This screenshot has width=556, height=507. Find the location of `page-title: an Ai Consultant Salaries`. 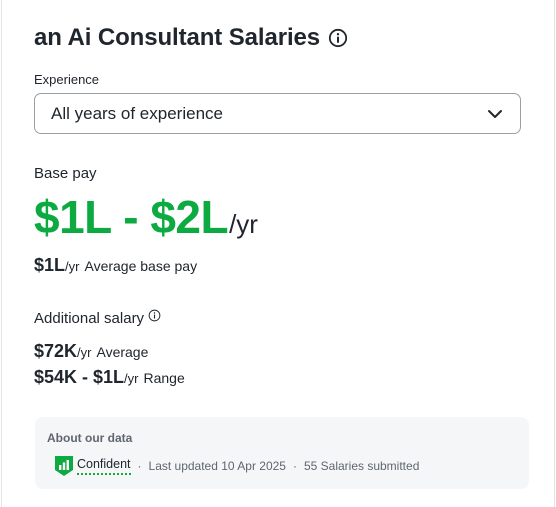

page-title: an Ai Consultant Salaries is located at coordinates (177, 37).